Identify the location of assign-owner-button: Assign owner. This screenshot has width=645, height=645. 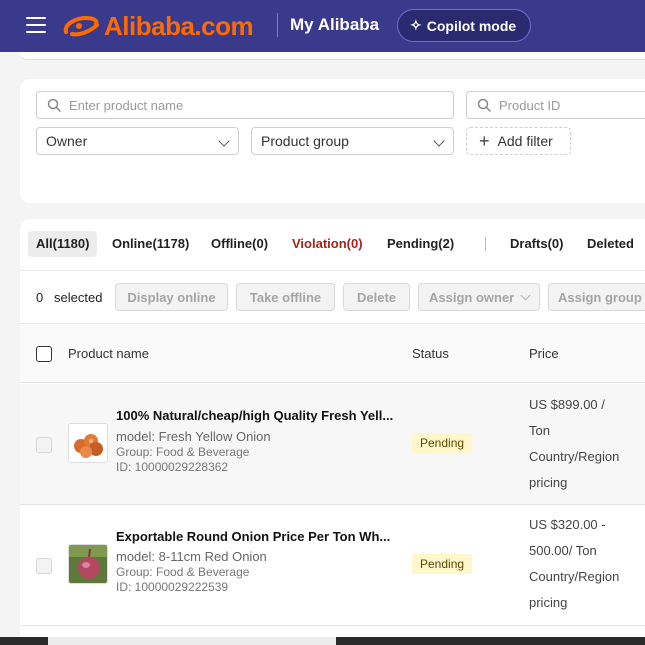
(479, 297).